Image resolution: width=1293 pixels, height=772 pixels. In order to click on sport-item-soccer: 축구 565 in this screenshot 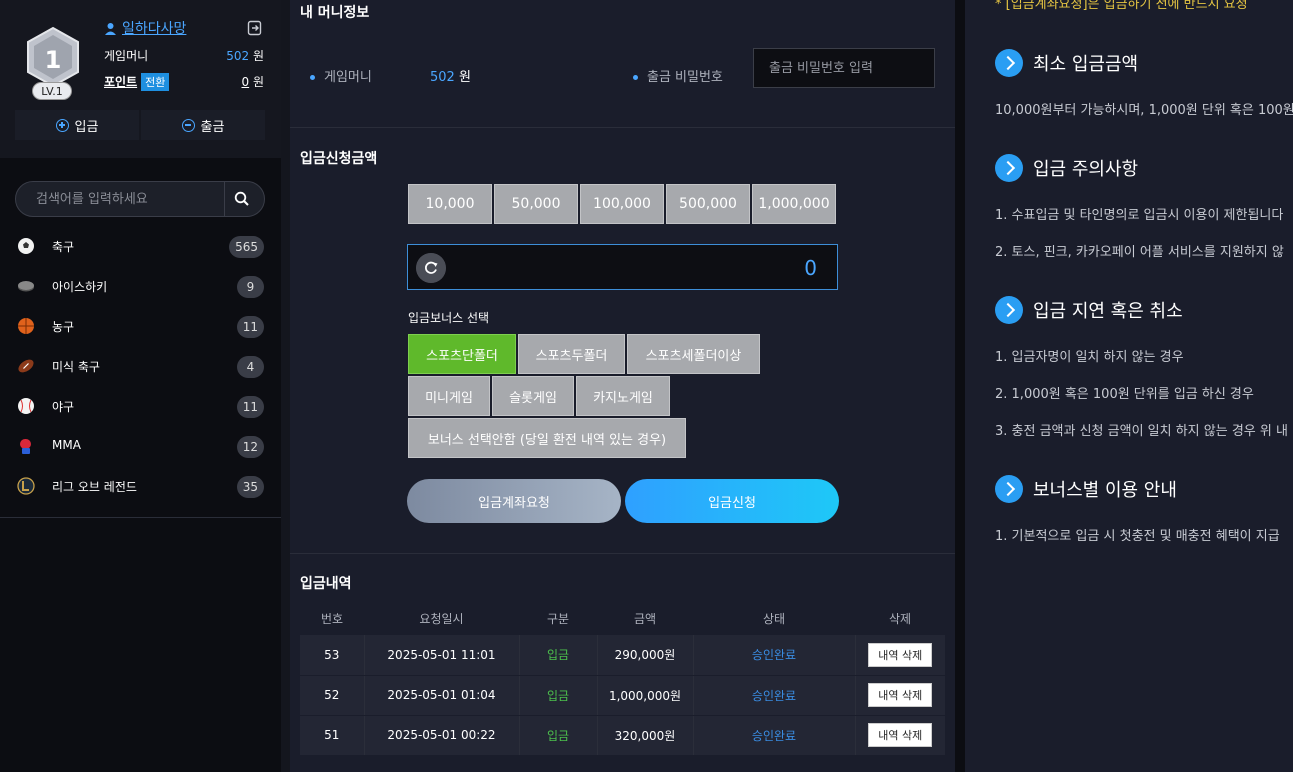, I will do `click(140, 246)`.